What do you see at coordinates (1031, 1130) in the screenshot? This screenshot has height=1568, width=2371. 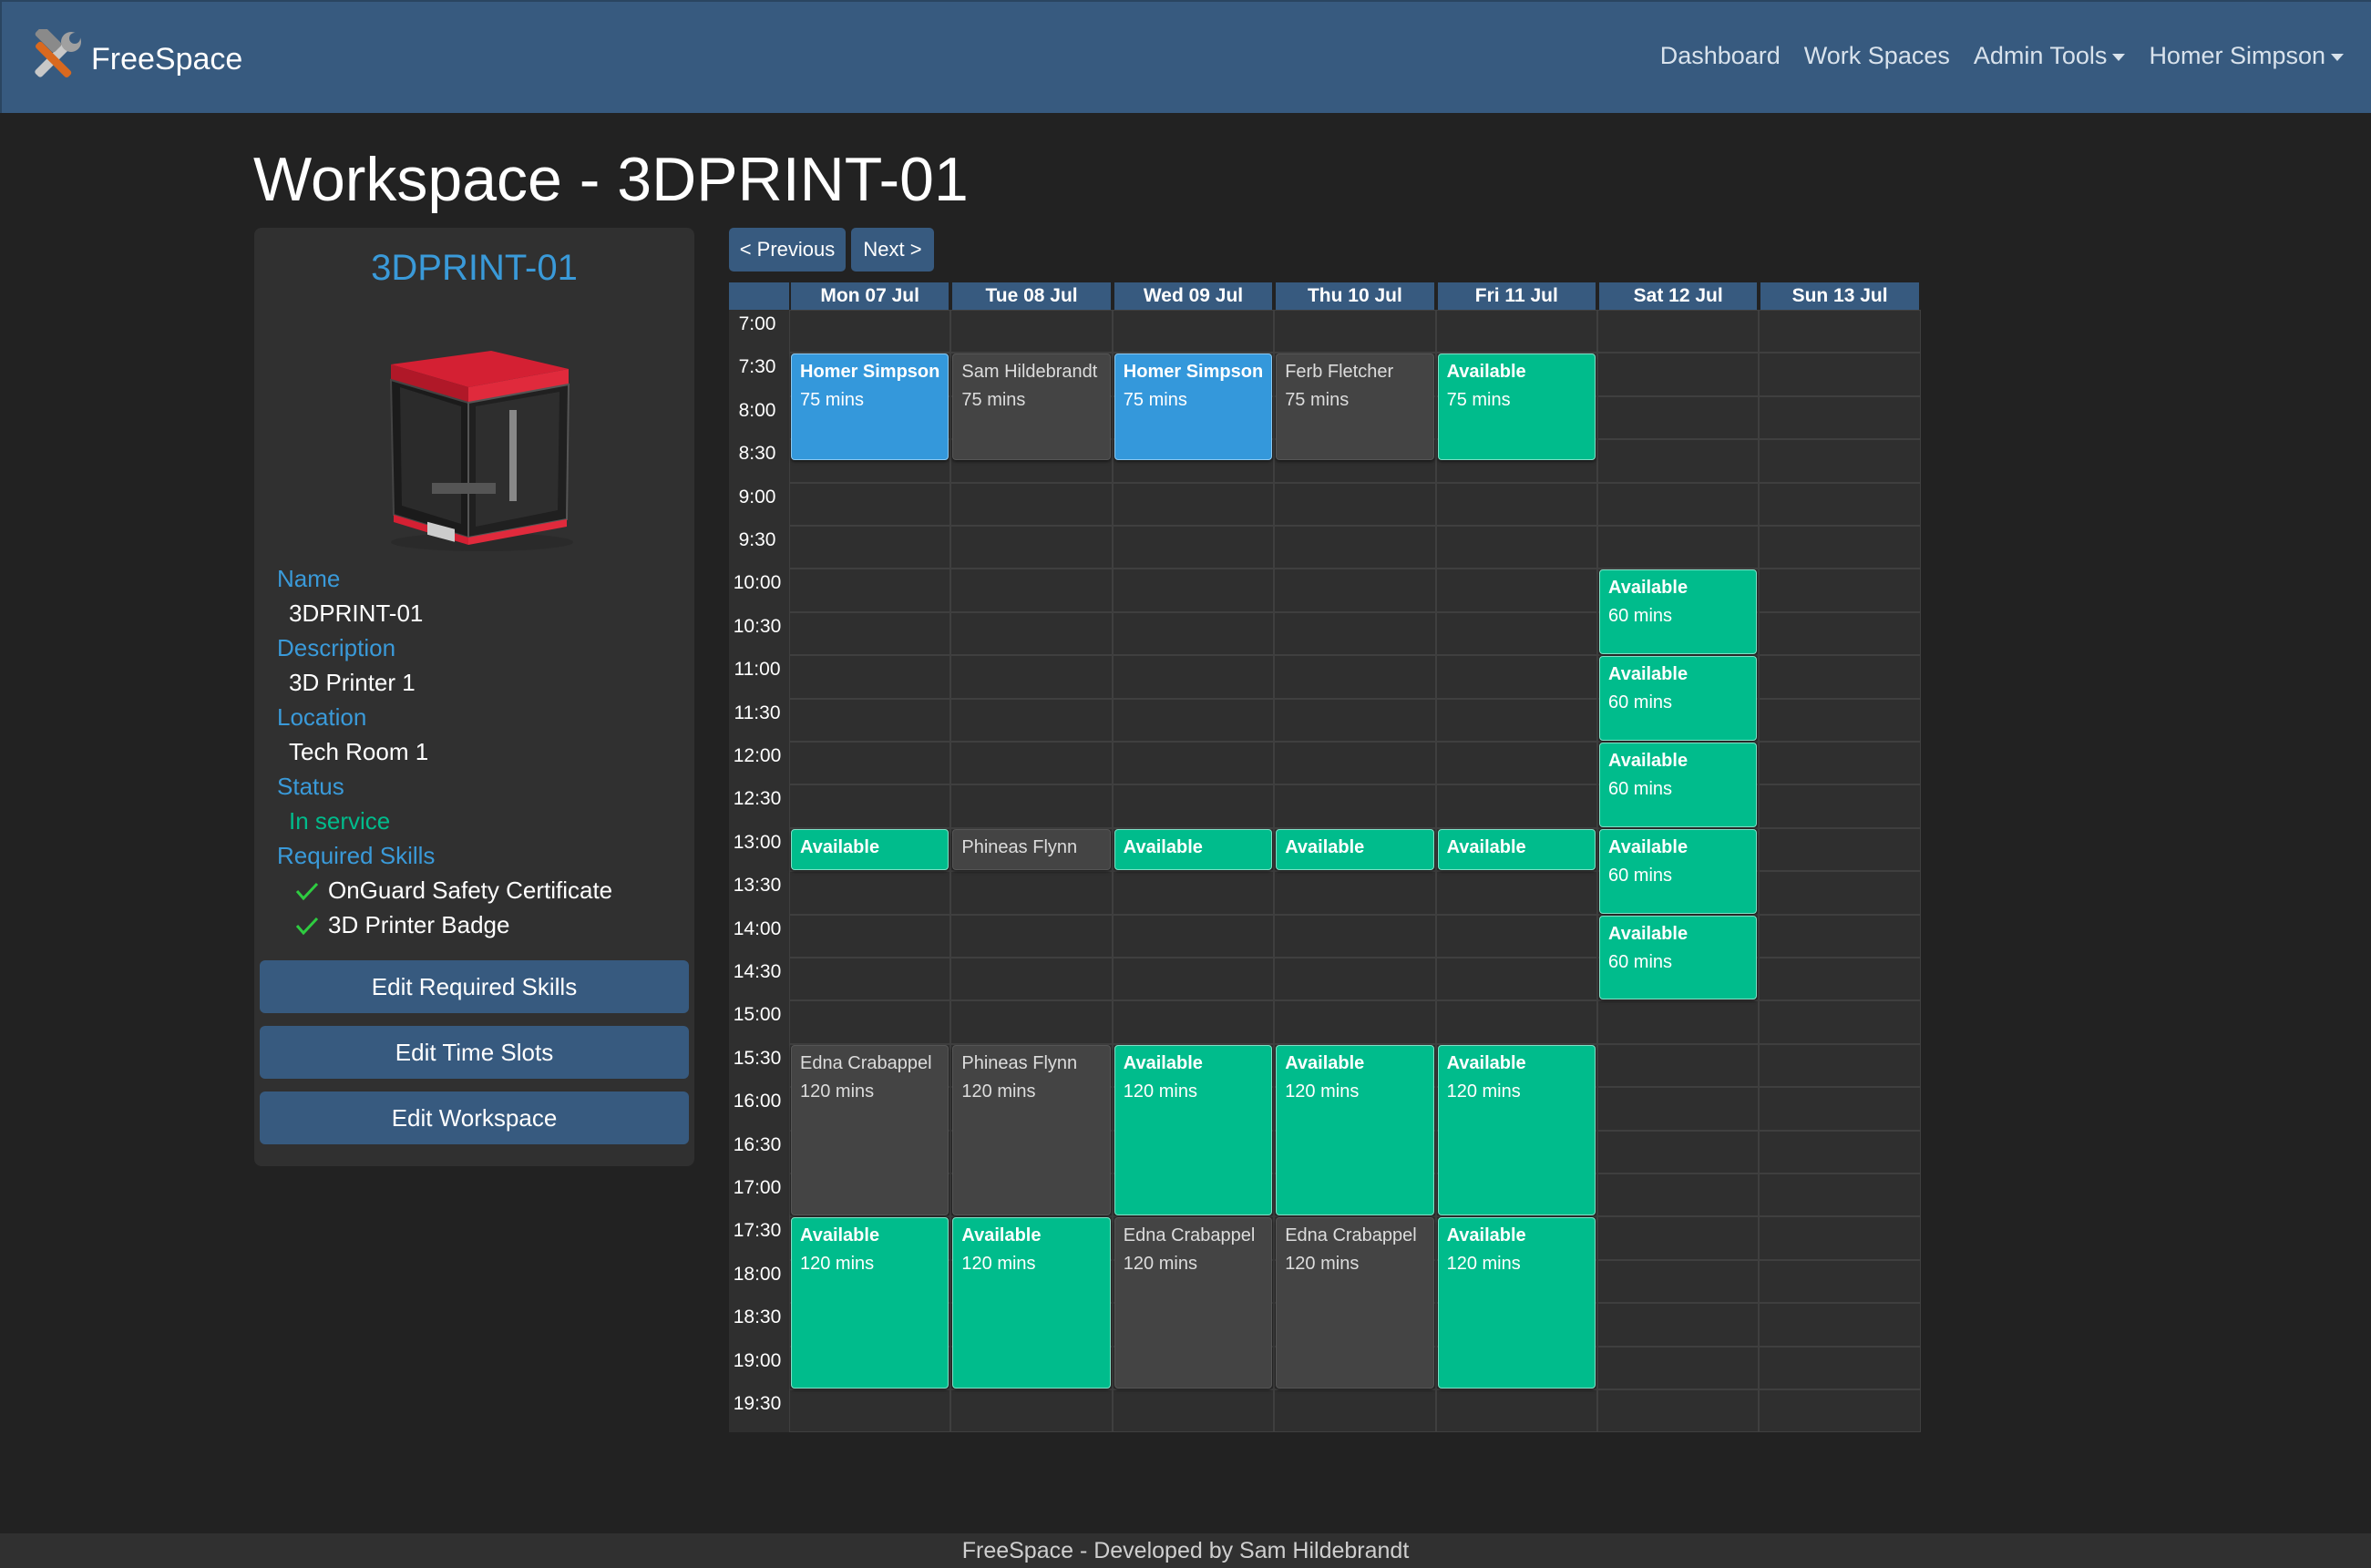 I see `booking-slot: Phineas Flynn 120 mins` at bounding box center [1031, 1130].